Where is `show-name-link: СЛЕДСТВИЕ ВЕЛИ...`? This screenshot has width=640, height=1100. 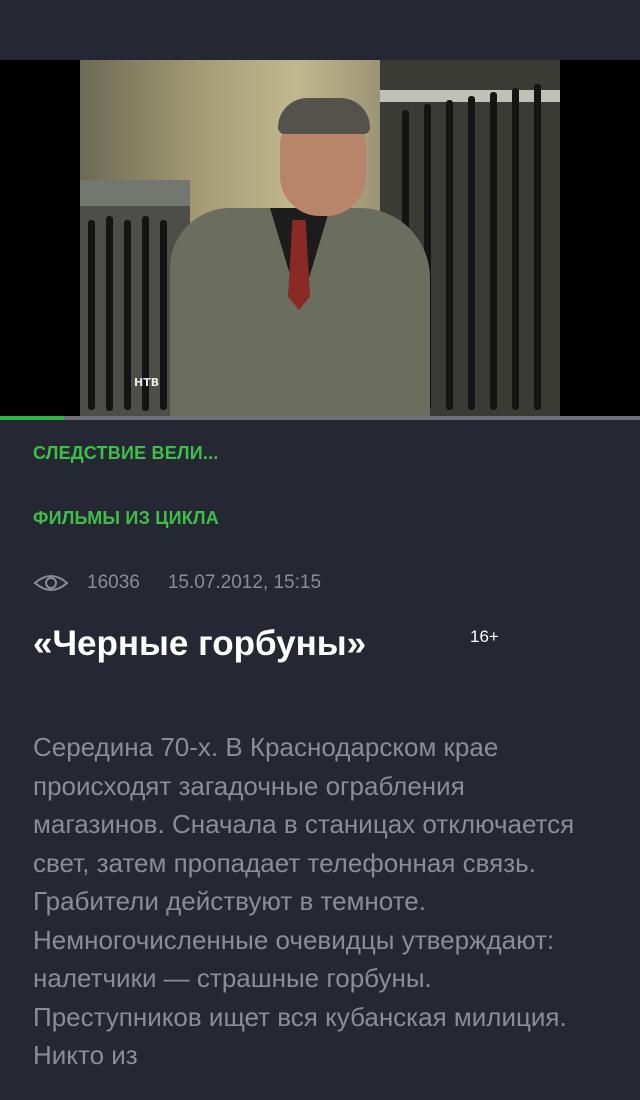 show-name-link: СЛЕДСТВИЕ ВЕЛИ... is located at coordinates (125, 453).